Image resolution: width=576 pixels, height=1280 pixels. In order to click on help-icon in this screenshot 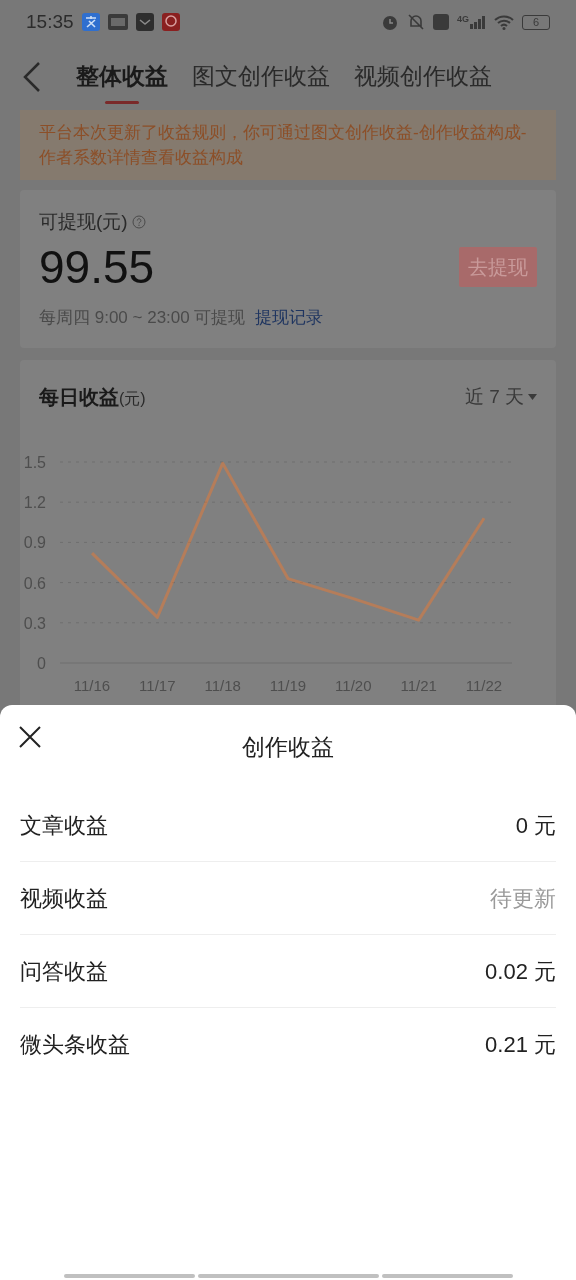, I will do `click(138, 222)`.